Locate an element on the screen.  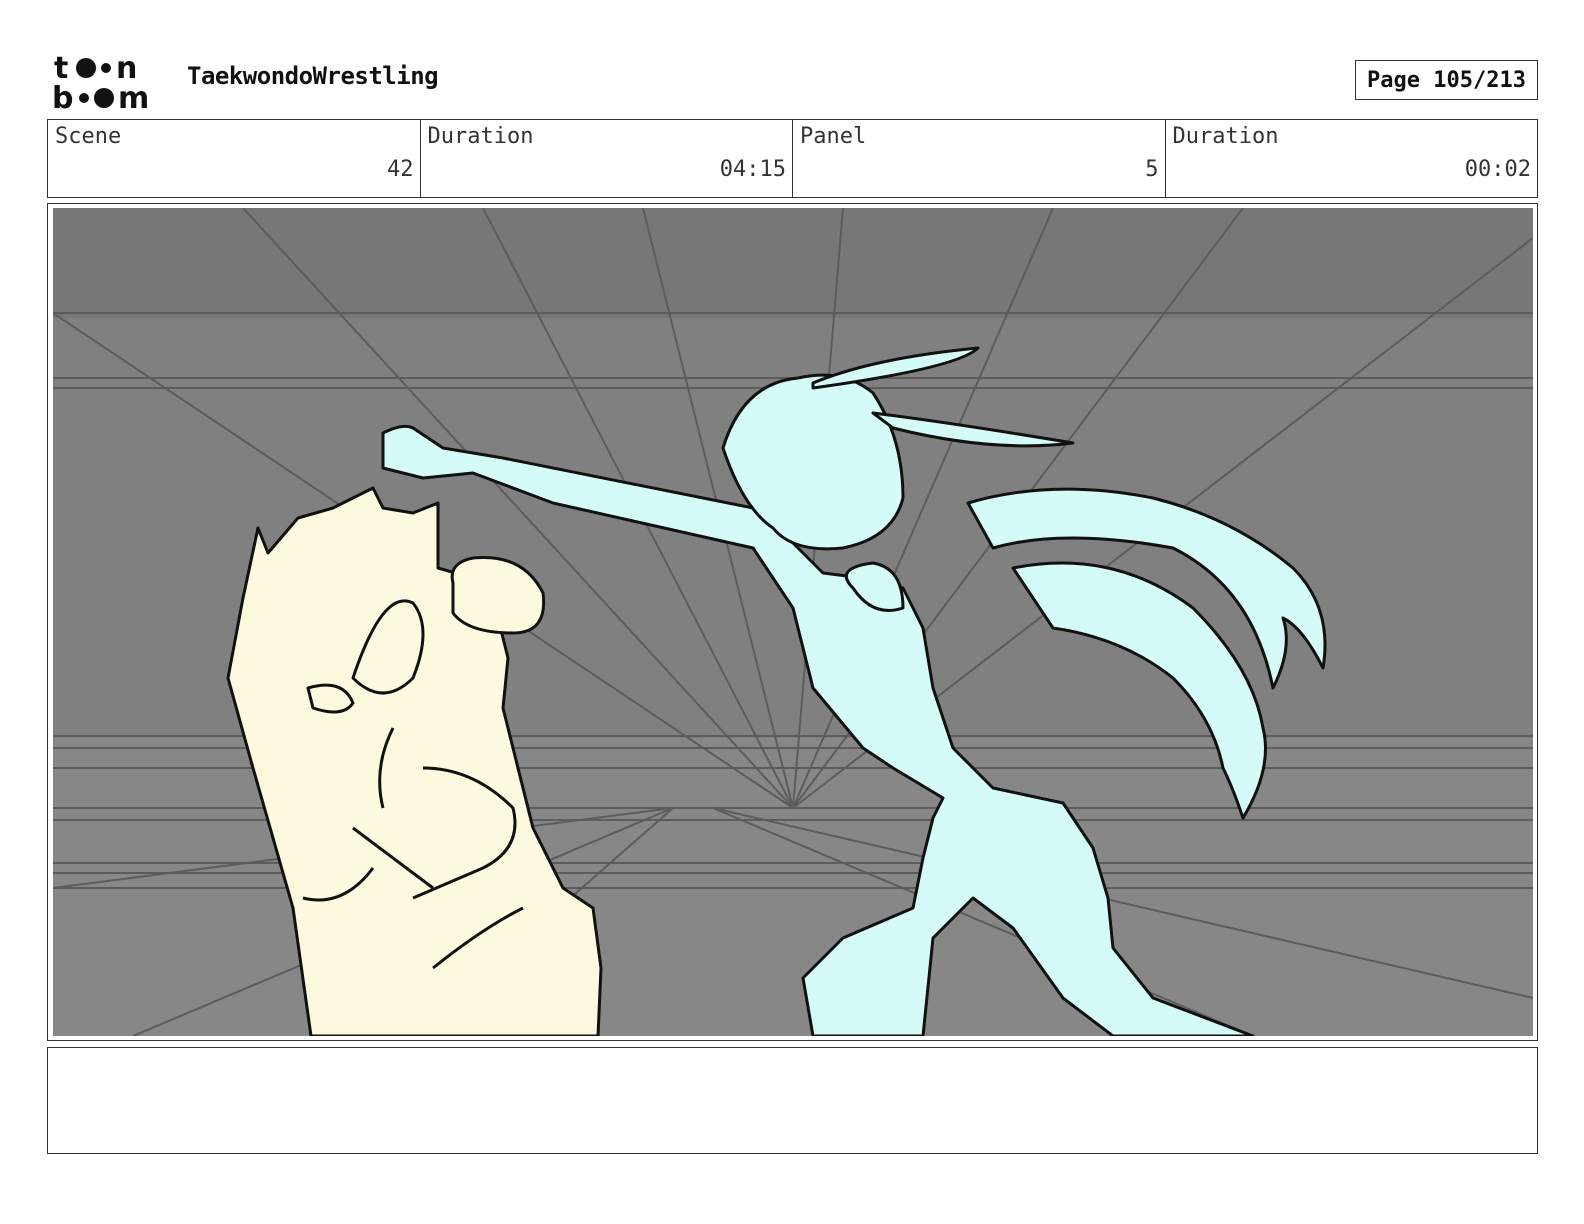
panel-value: 5 is located at coordinates (1152, 169).